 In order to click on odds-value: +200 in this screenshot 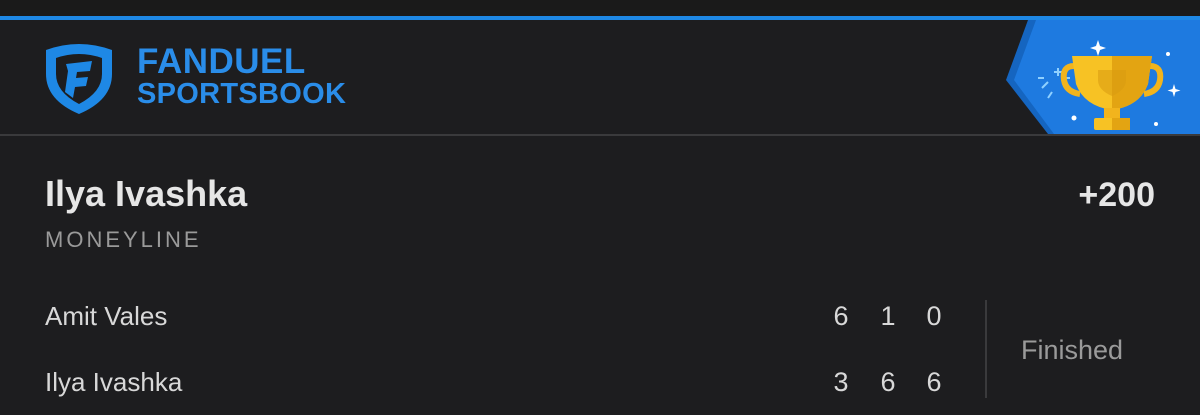, I will do `click(1116, 195)`.